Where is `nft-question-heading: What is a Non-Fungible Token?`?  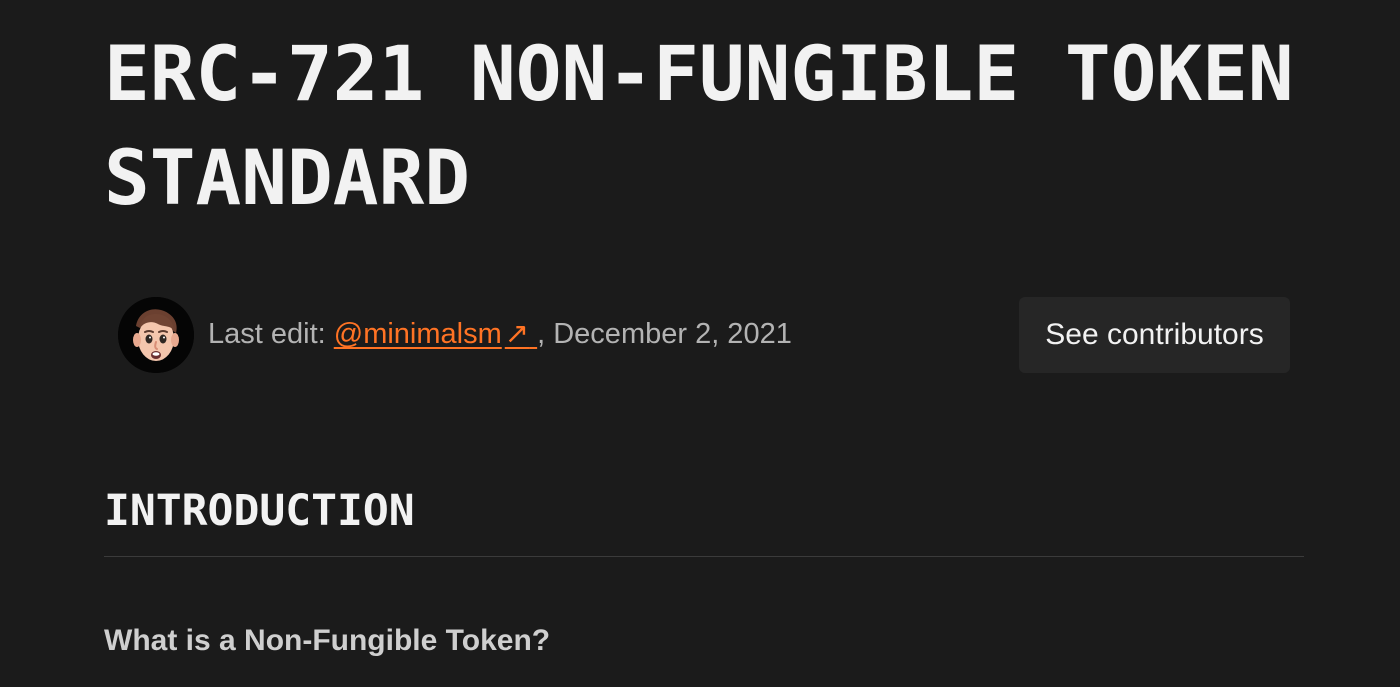 nft-question-heading: What is a Non-Fungible Token? is located at coordinates (327, 640).